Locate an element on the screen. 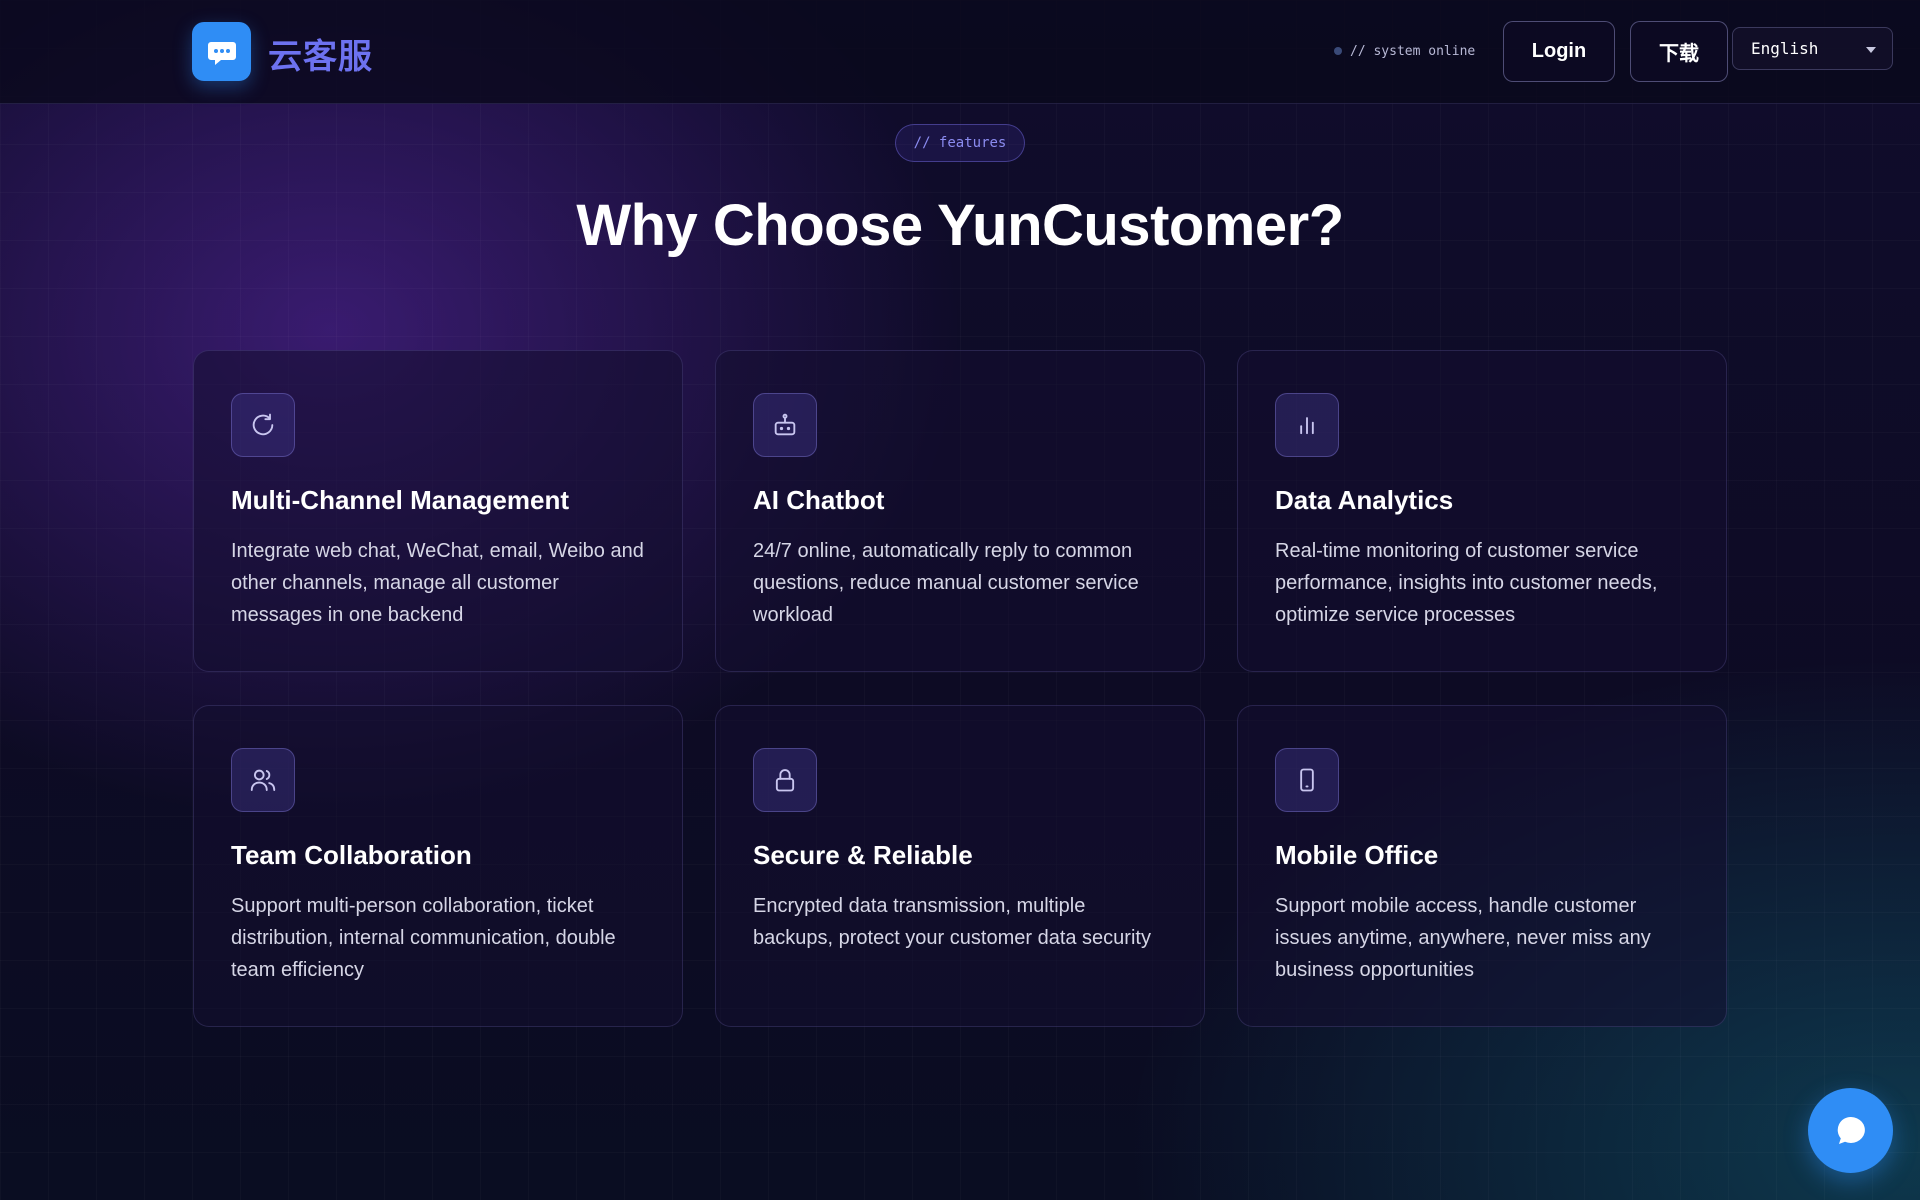 This screenshot has width=1920, height=1200. smartphone-icon is located at coordinates (1307, 780).